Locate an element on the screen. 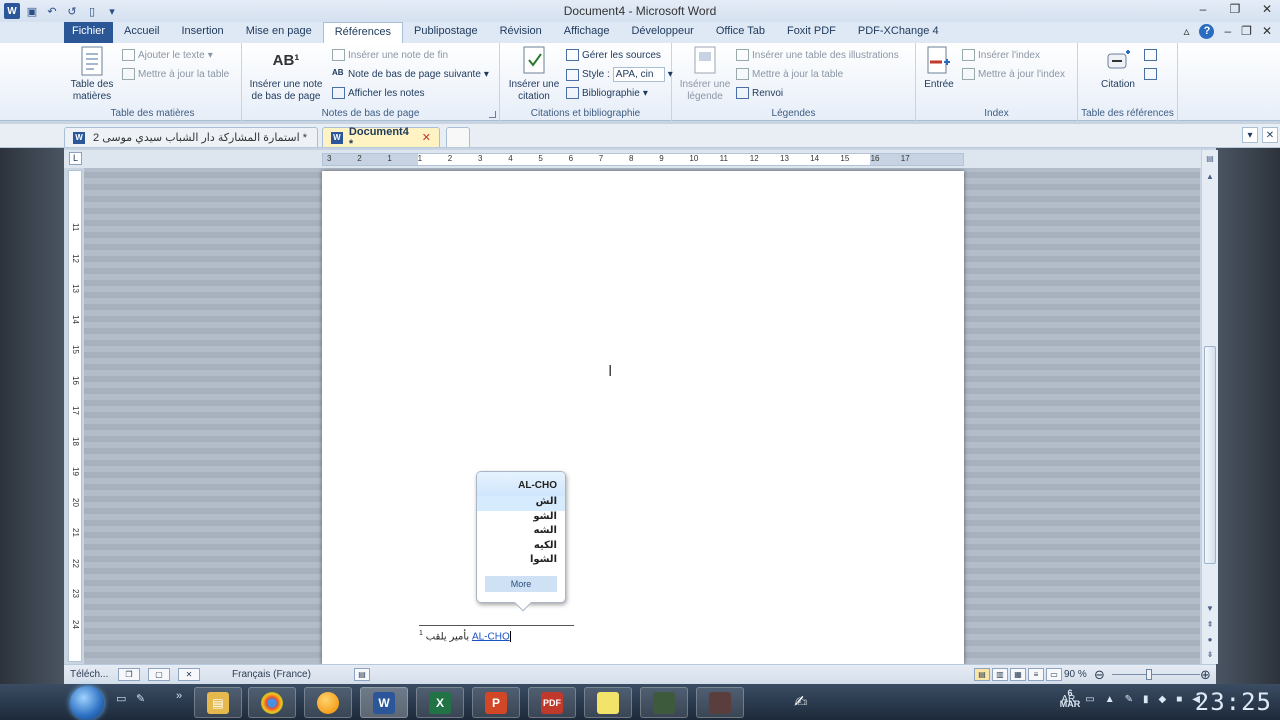 The height and width of the screenshot is (720, 1280). tab-close-all-icon: ✕ is located at coordinates (1270, 135).